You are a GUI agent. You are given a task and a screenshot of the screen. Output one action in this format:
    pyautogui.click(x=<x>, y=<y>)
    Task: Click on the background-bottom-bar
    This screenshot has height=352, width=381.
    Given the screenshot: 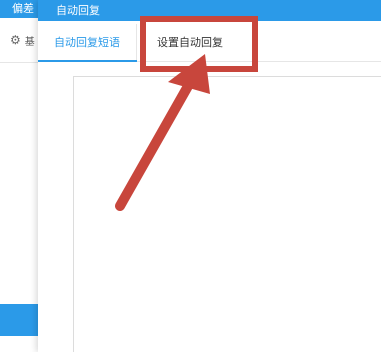 What is the action you would take?
    pyautogui.click(x=20, y=320)
    